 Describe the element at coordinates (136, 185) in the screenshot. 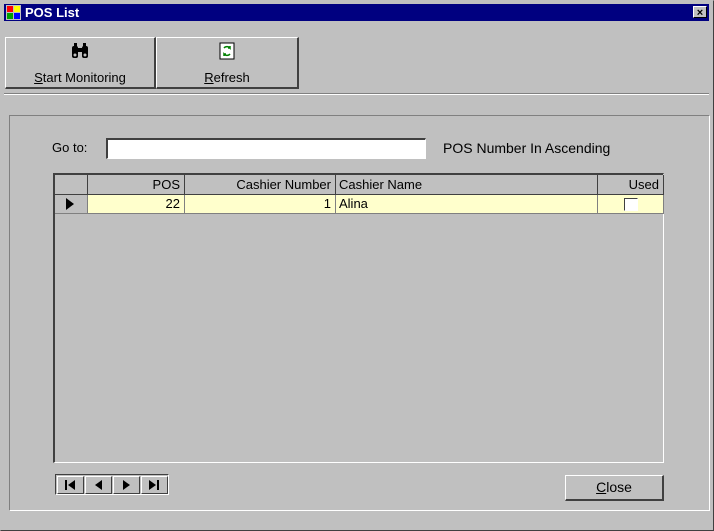

I see `column-header-pos: POS` at that location.